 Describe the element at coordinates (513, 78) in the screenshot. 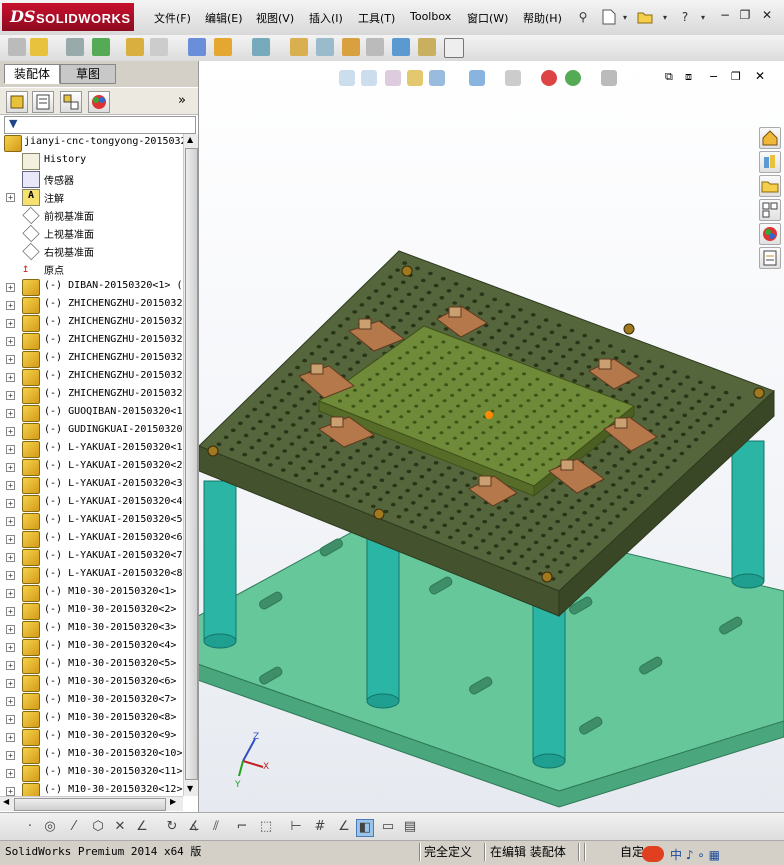

I see `hide-show-items-icon` at that location.